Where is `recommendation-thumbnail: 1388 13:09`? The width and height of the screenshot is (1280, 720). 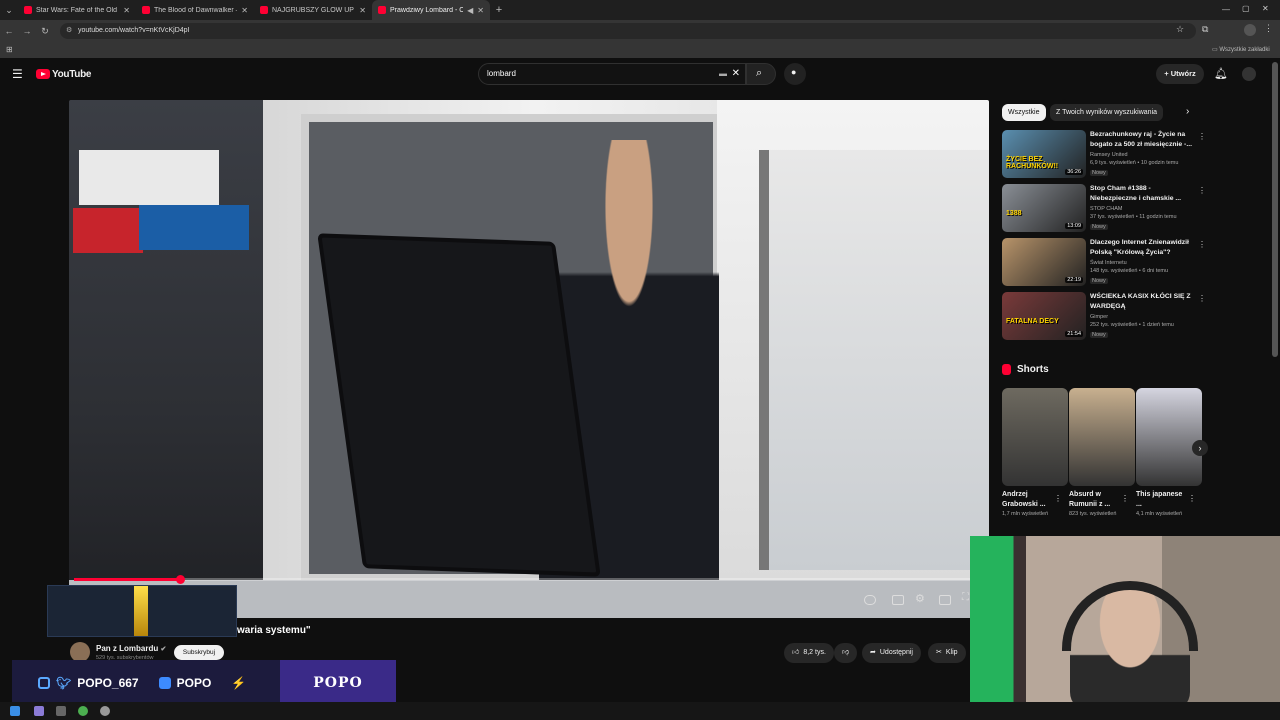
recommendation-thumbnail: 1388 13:09 is located at coordinates (1044, 208).